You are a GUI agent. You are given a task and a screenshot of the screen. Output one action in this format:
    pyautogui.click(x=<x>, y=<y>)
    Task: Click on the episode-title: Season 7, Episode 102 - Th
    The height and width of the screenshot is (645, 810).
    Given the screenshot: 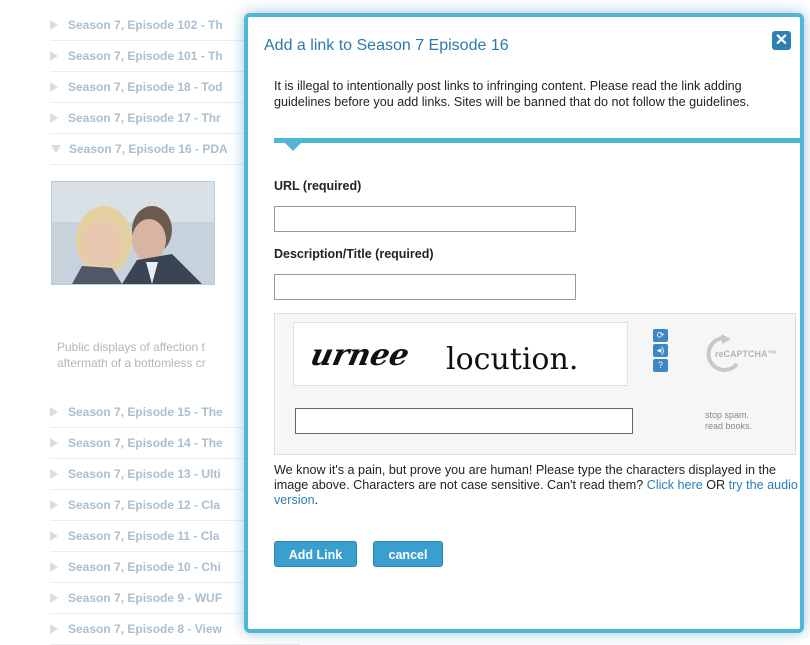 What is the action you would take?
    pyautogui.click(x=145, y=25)
    